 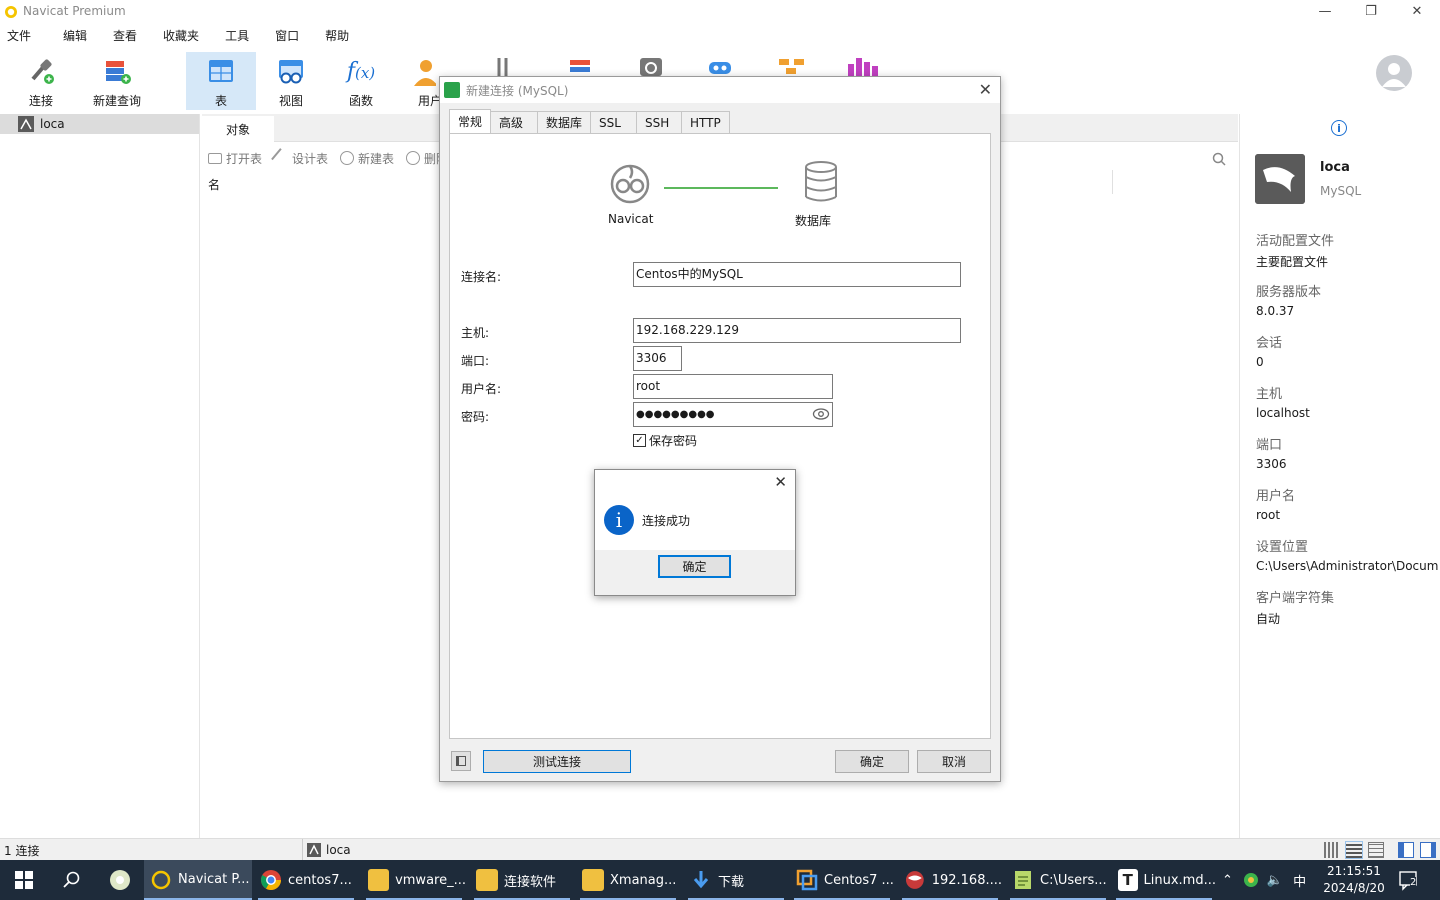 What do you see at coordinates (19, 36) in the screenshot?
I see `menu-file: 文件` at bounding box center [19, 36].